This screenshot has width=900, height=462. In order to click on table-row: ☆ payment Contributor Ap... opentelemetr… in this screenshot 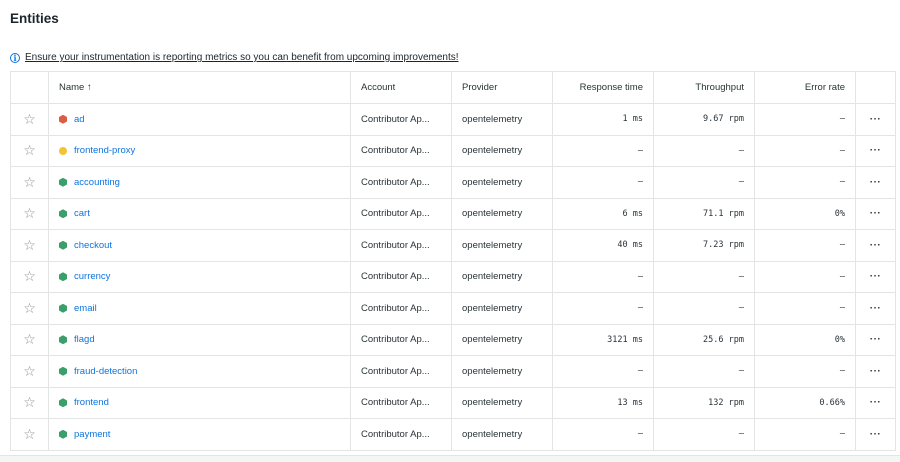, I will do `click(453, 434)`.